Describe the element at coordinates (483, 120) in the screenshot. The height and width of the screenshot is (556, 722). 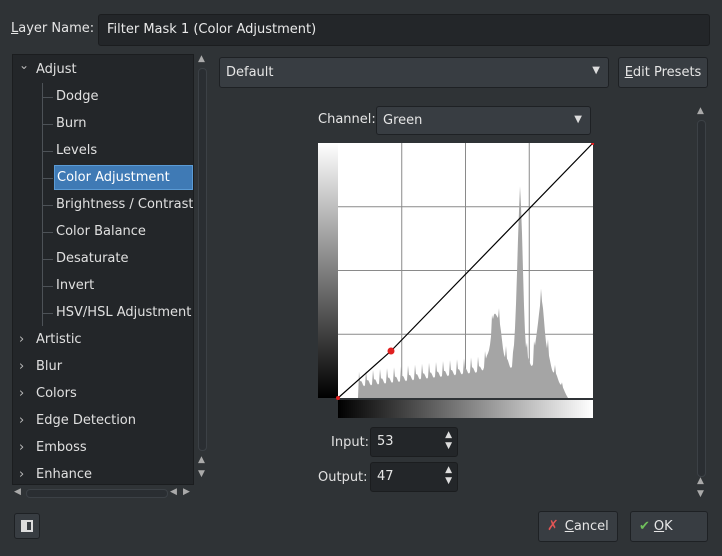
I see `channel-select: Green ▼` at that location.